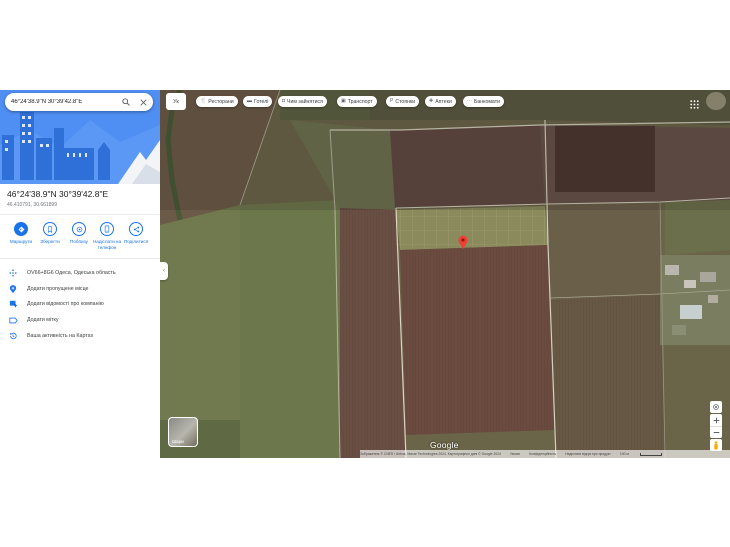 The image size is (730, 547). Describe the element at coordinates (716, 444) in the screenshot. I see `pegman-icon` at that location.